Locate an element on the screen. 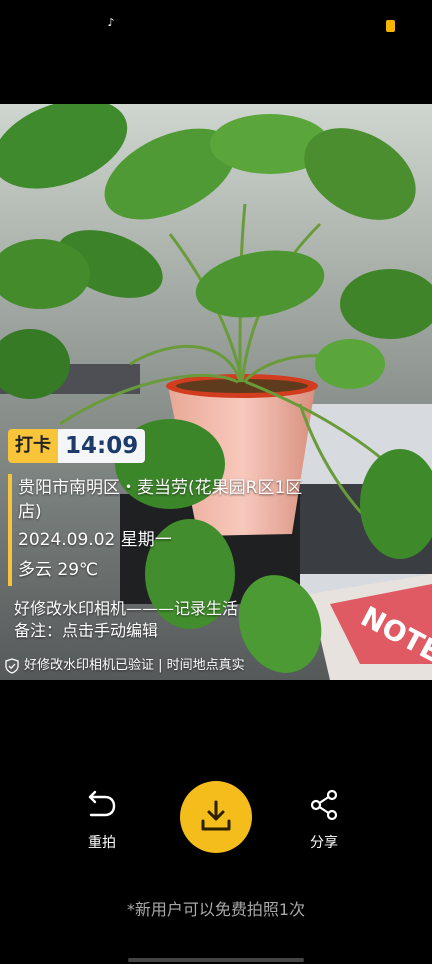  checkin-tag: 打卡 is located at coordinates (33, 446).